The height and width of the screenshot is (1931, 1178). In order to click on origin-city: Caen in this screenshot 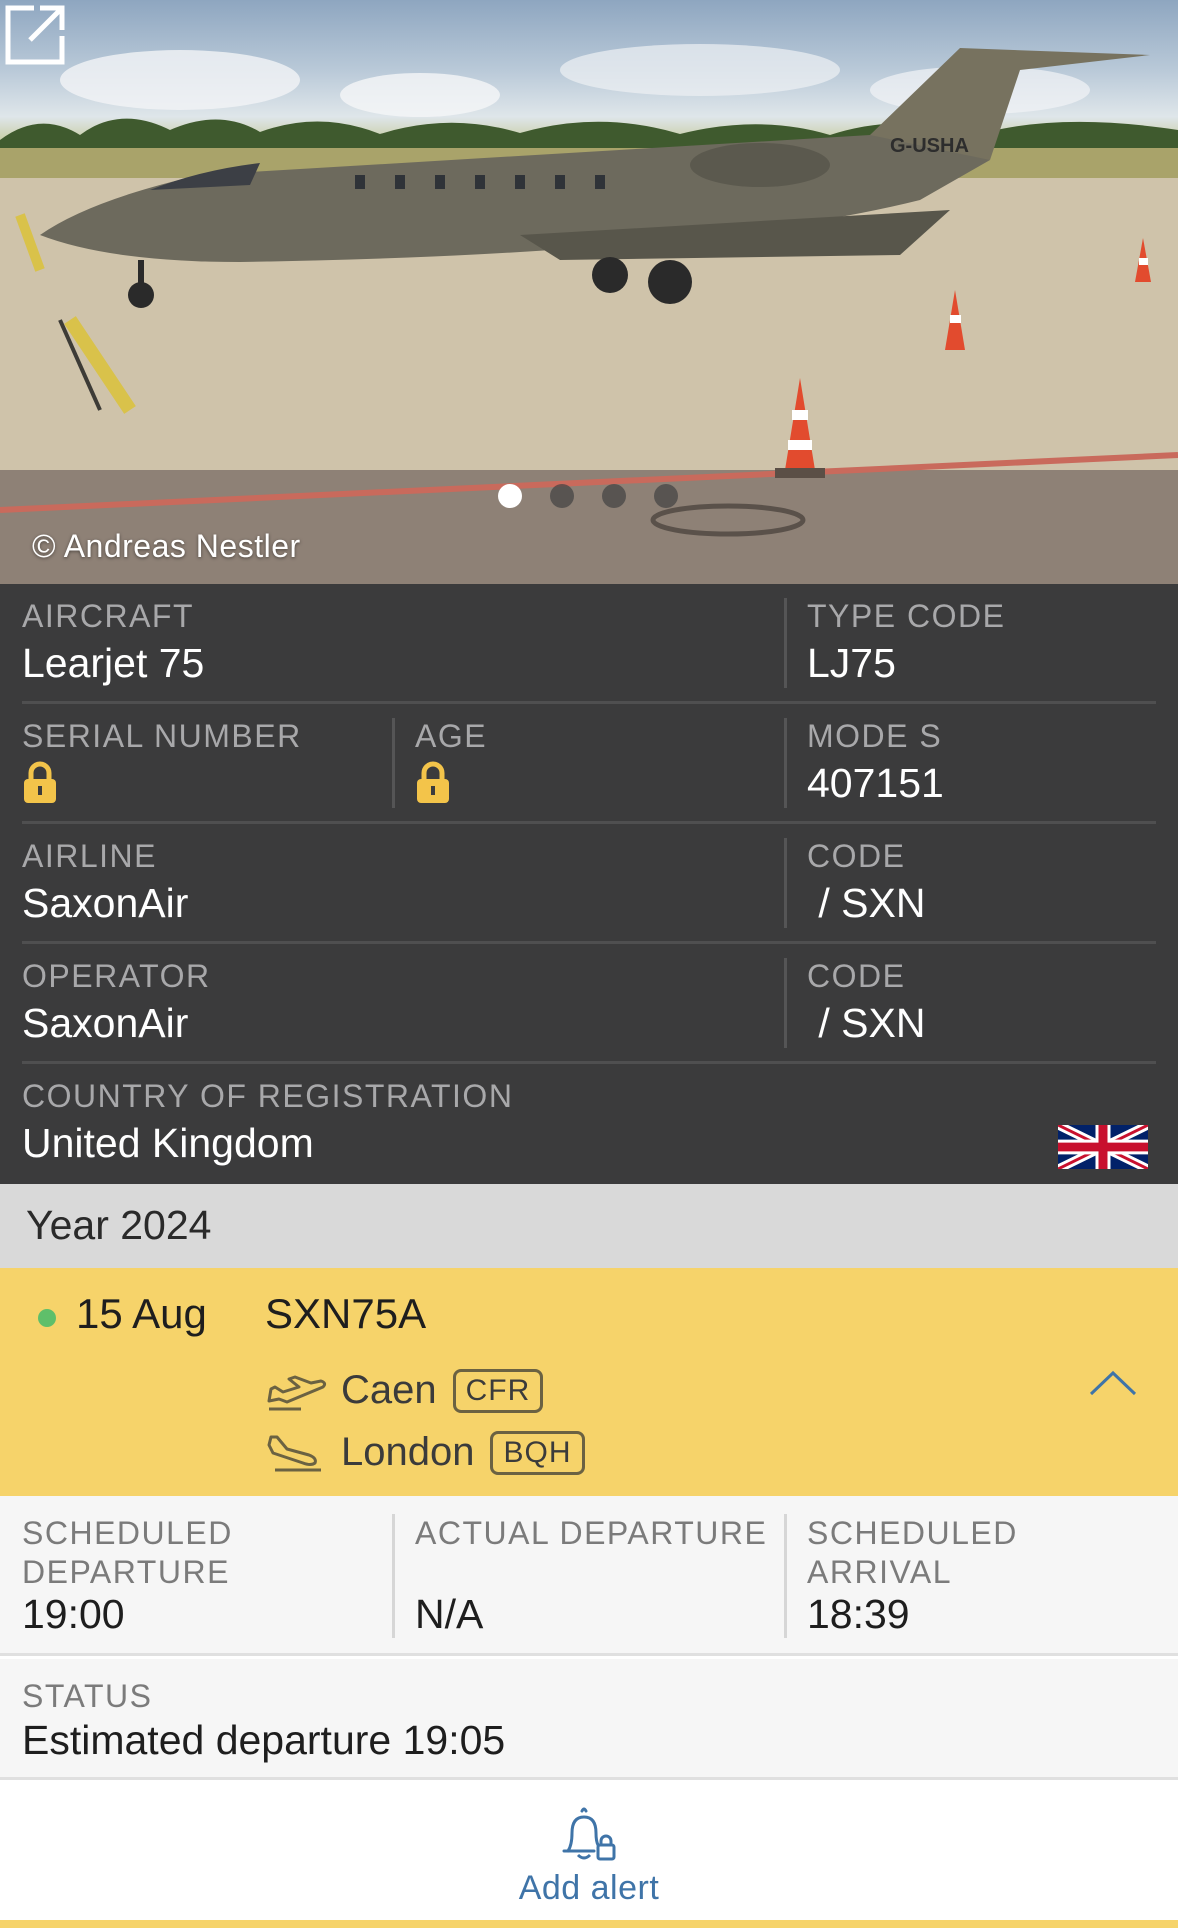, I will do `click(389, 1390)`.